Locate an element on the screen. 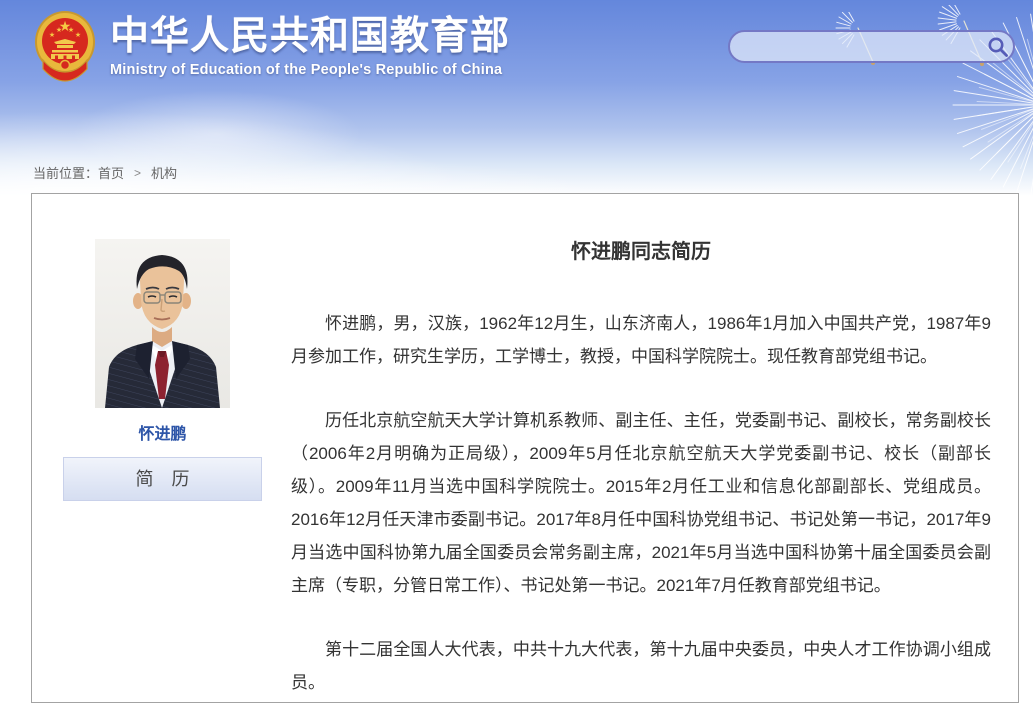 This screenshot has height=720, width=1033. resume-tab-button: 简 历 is located at coordinates (162, 479).